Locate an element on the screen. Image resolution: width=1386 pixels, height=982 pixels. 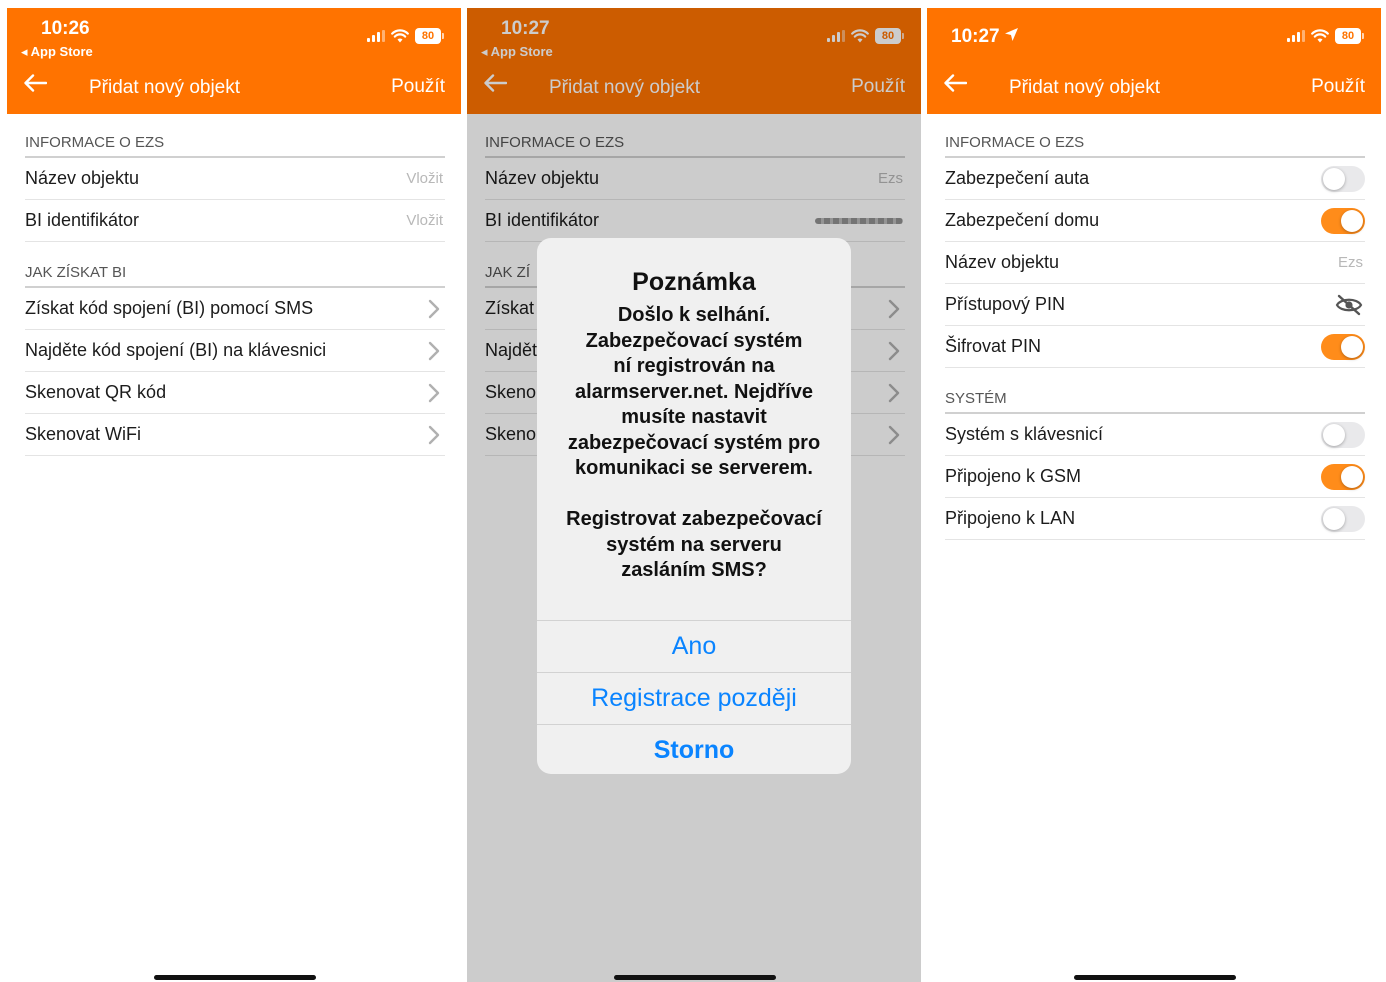
status-time: 10:26 is located at coordinates (65, 28).